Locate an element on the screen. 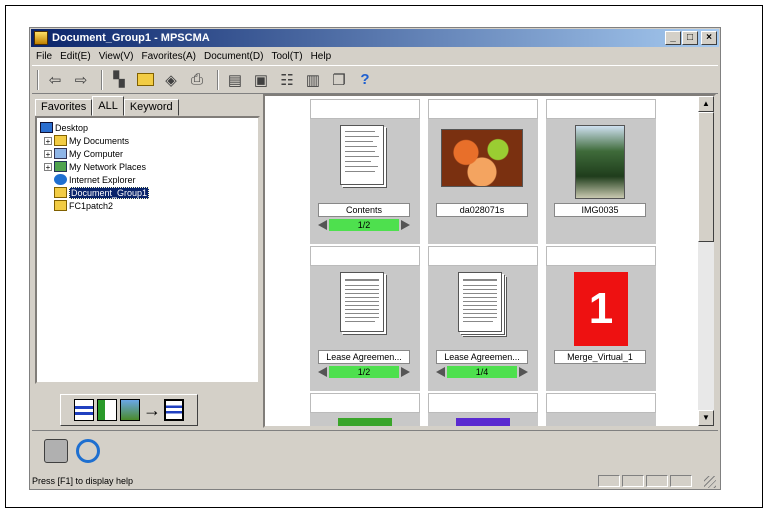 The width and height of the screenshot is (770, 515). back-arrow-icon: ⇦ is located at coordinates (55, 80).